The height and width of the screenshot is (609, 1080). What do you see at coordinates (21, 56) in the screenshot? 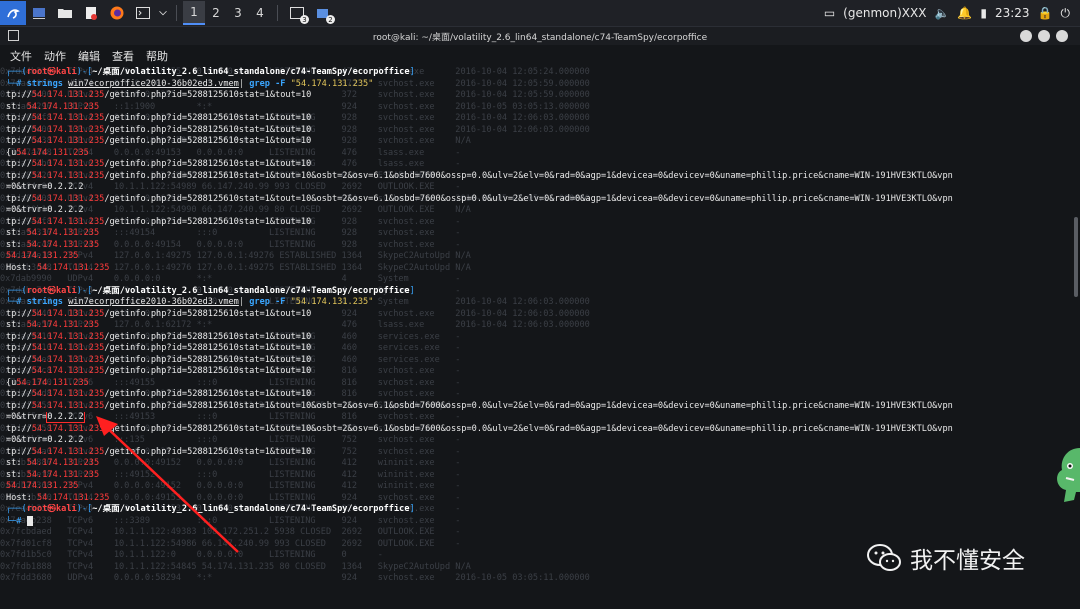
I see `menu-file: 文件` at bounding box center [21, 56].